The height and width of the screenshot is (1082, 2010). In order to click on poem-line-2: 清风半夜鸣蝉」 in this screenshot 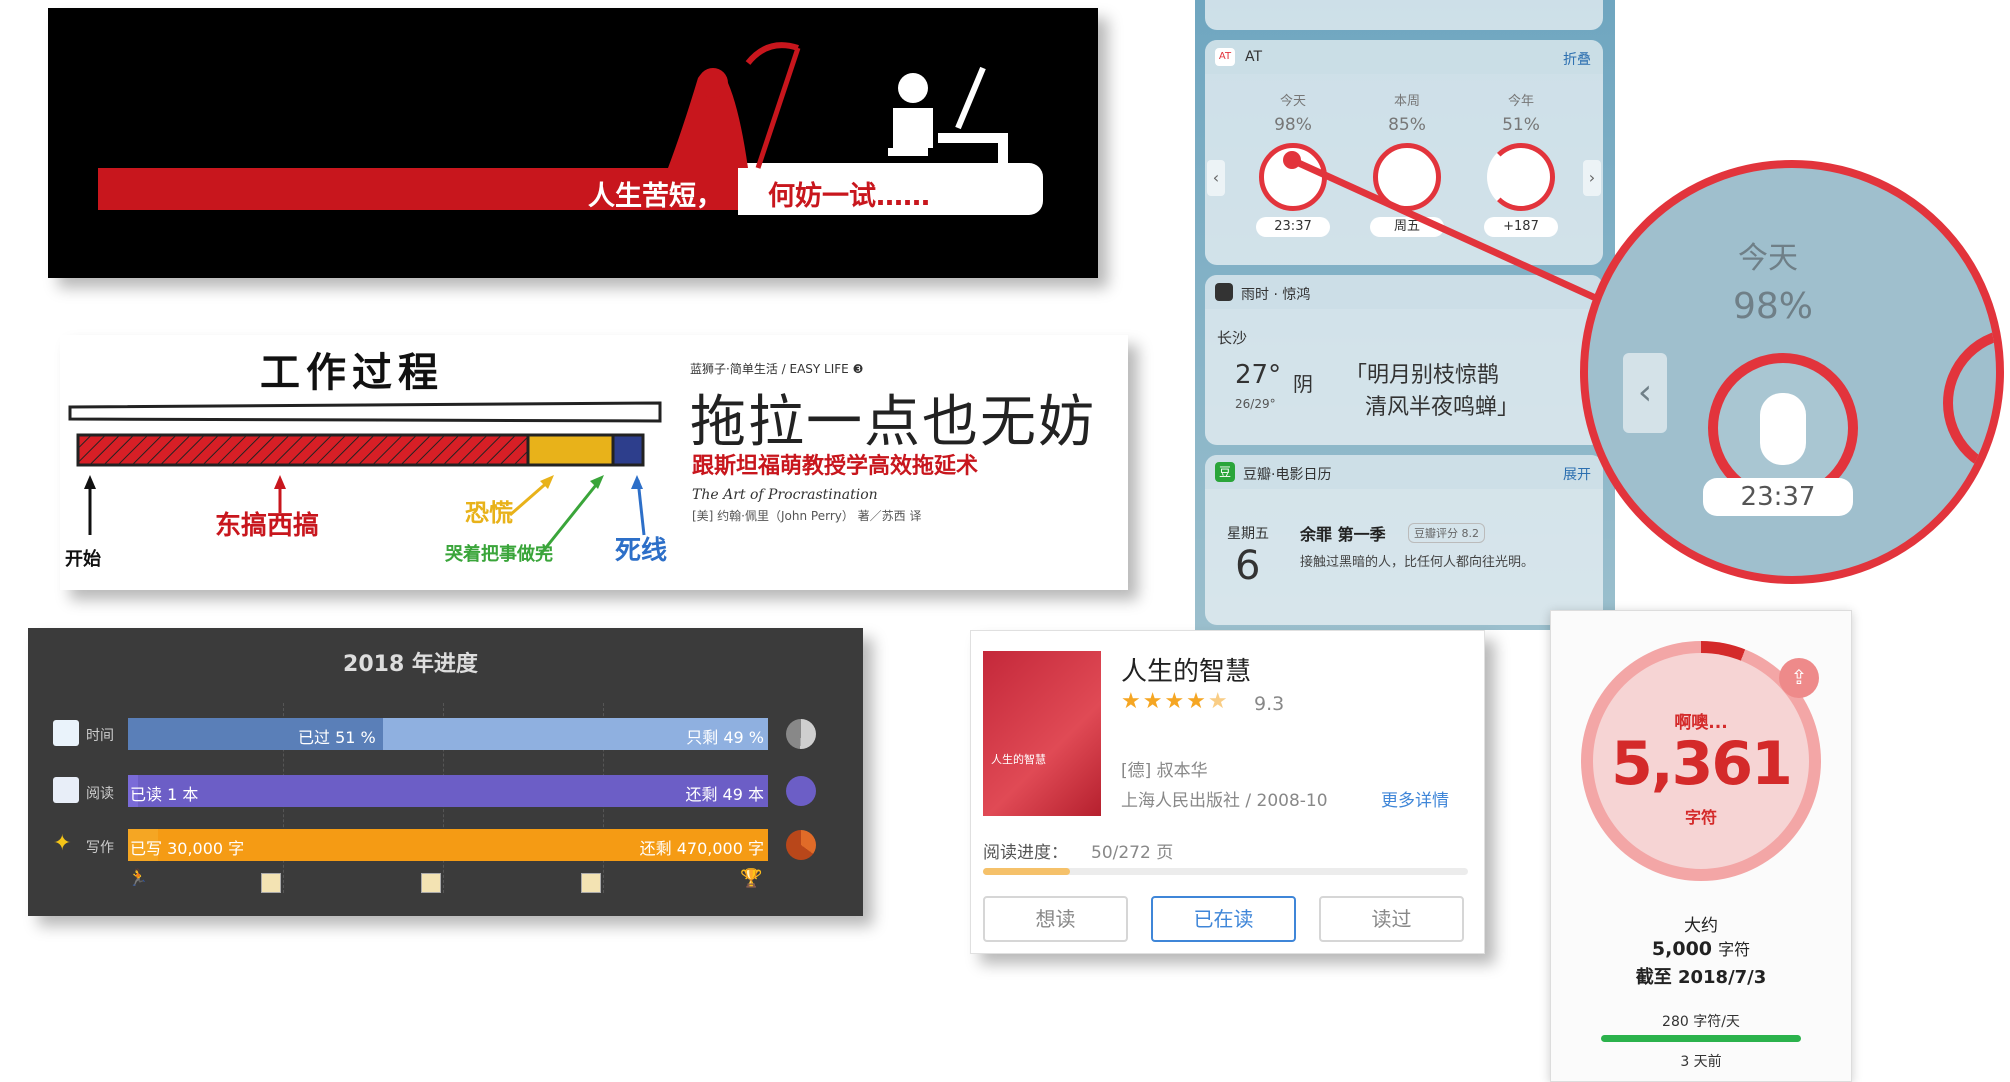, I will do `click(1442, 407)`.